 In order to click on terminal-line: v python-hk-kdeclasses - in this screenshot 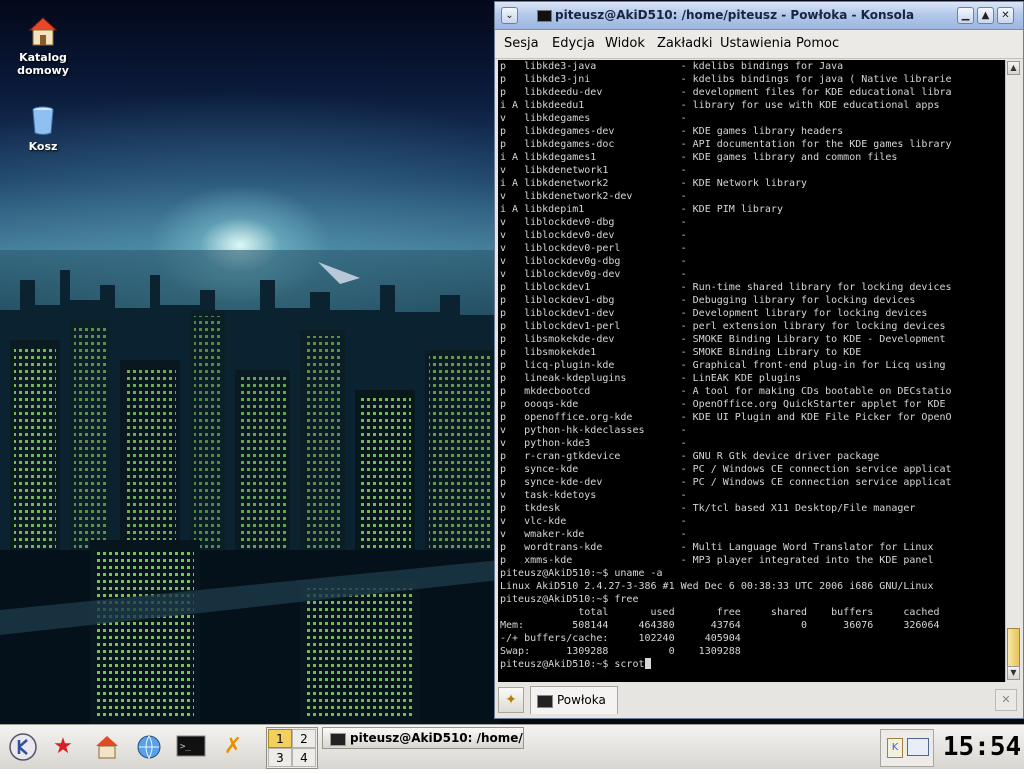, I will do `click(593, 430)`.